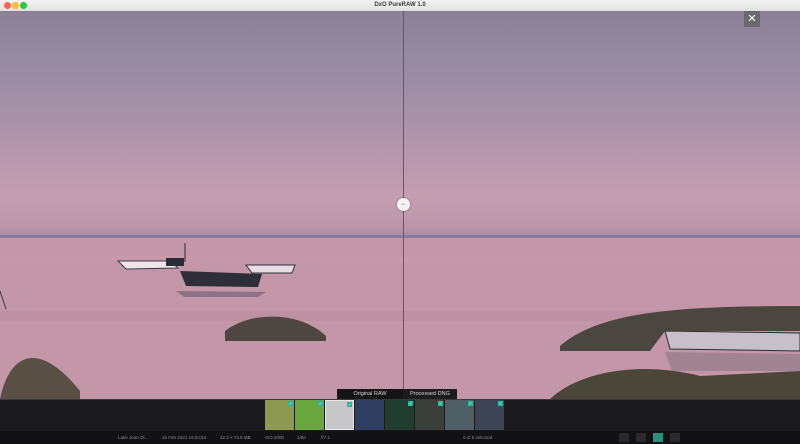 The height and width of the screenshot is (444, 800). I want to click on single-view-icon, so click(641, 437).